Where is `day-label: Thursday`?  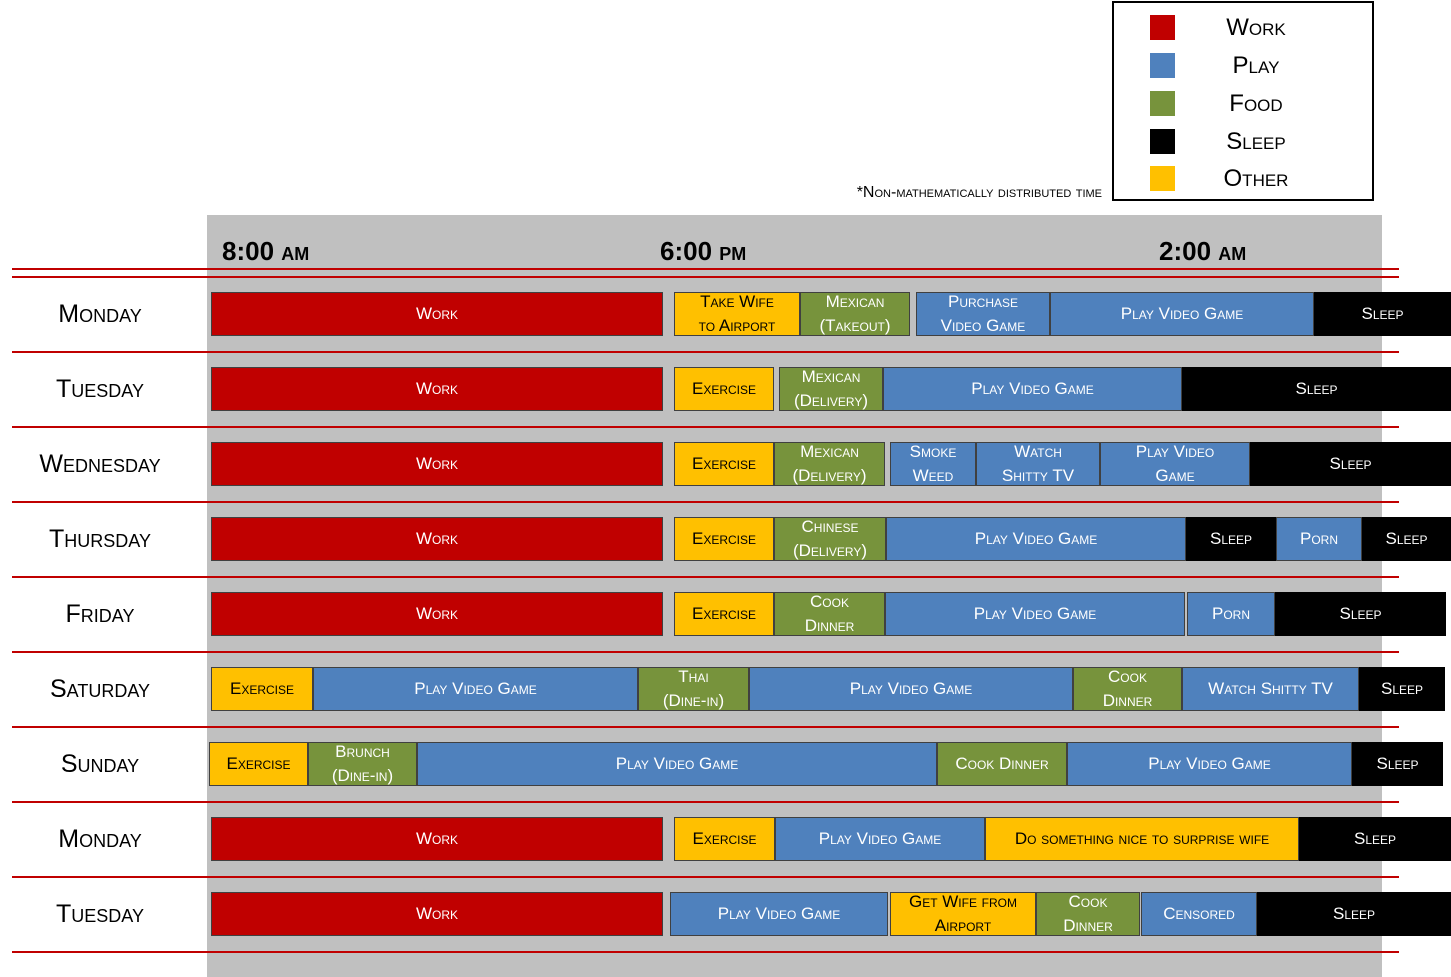 day-label: Thursday is located at coordinates (100, 539).